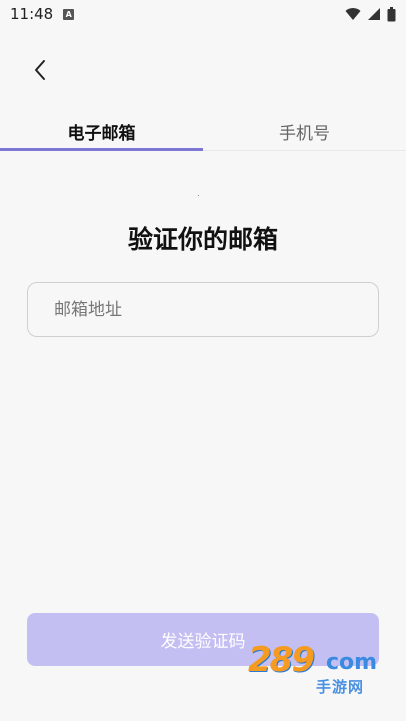 The width and height of the screenshot is (406, 721). Describe the element at coordinates (391, 13) in the screenshot. I see `battery-icon` at that location.